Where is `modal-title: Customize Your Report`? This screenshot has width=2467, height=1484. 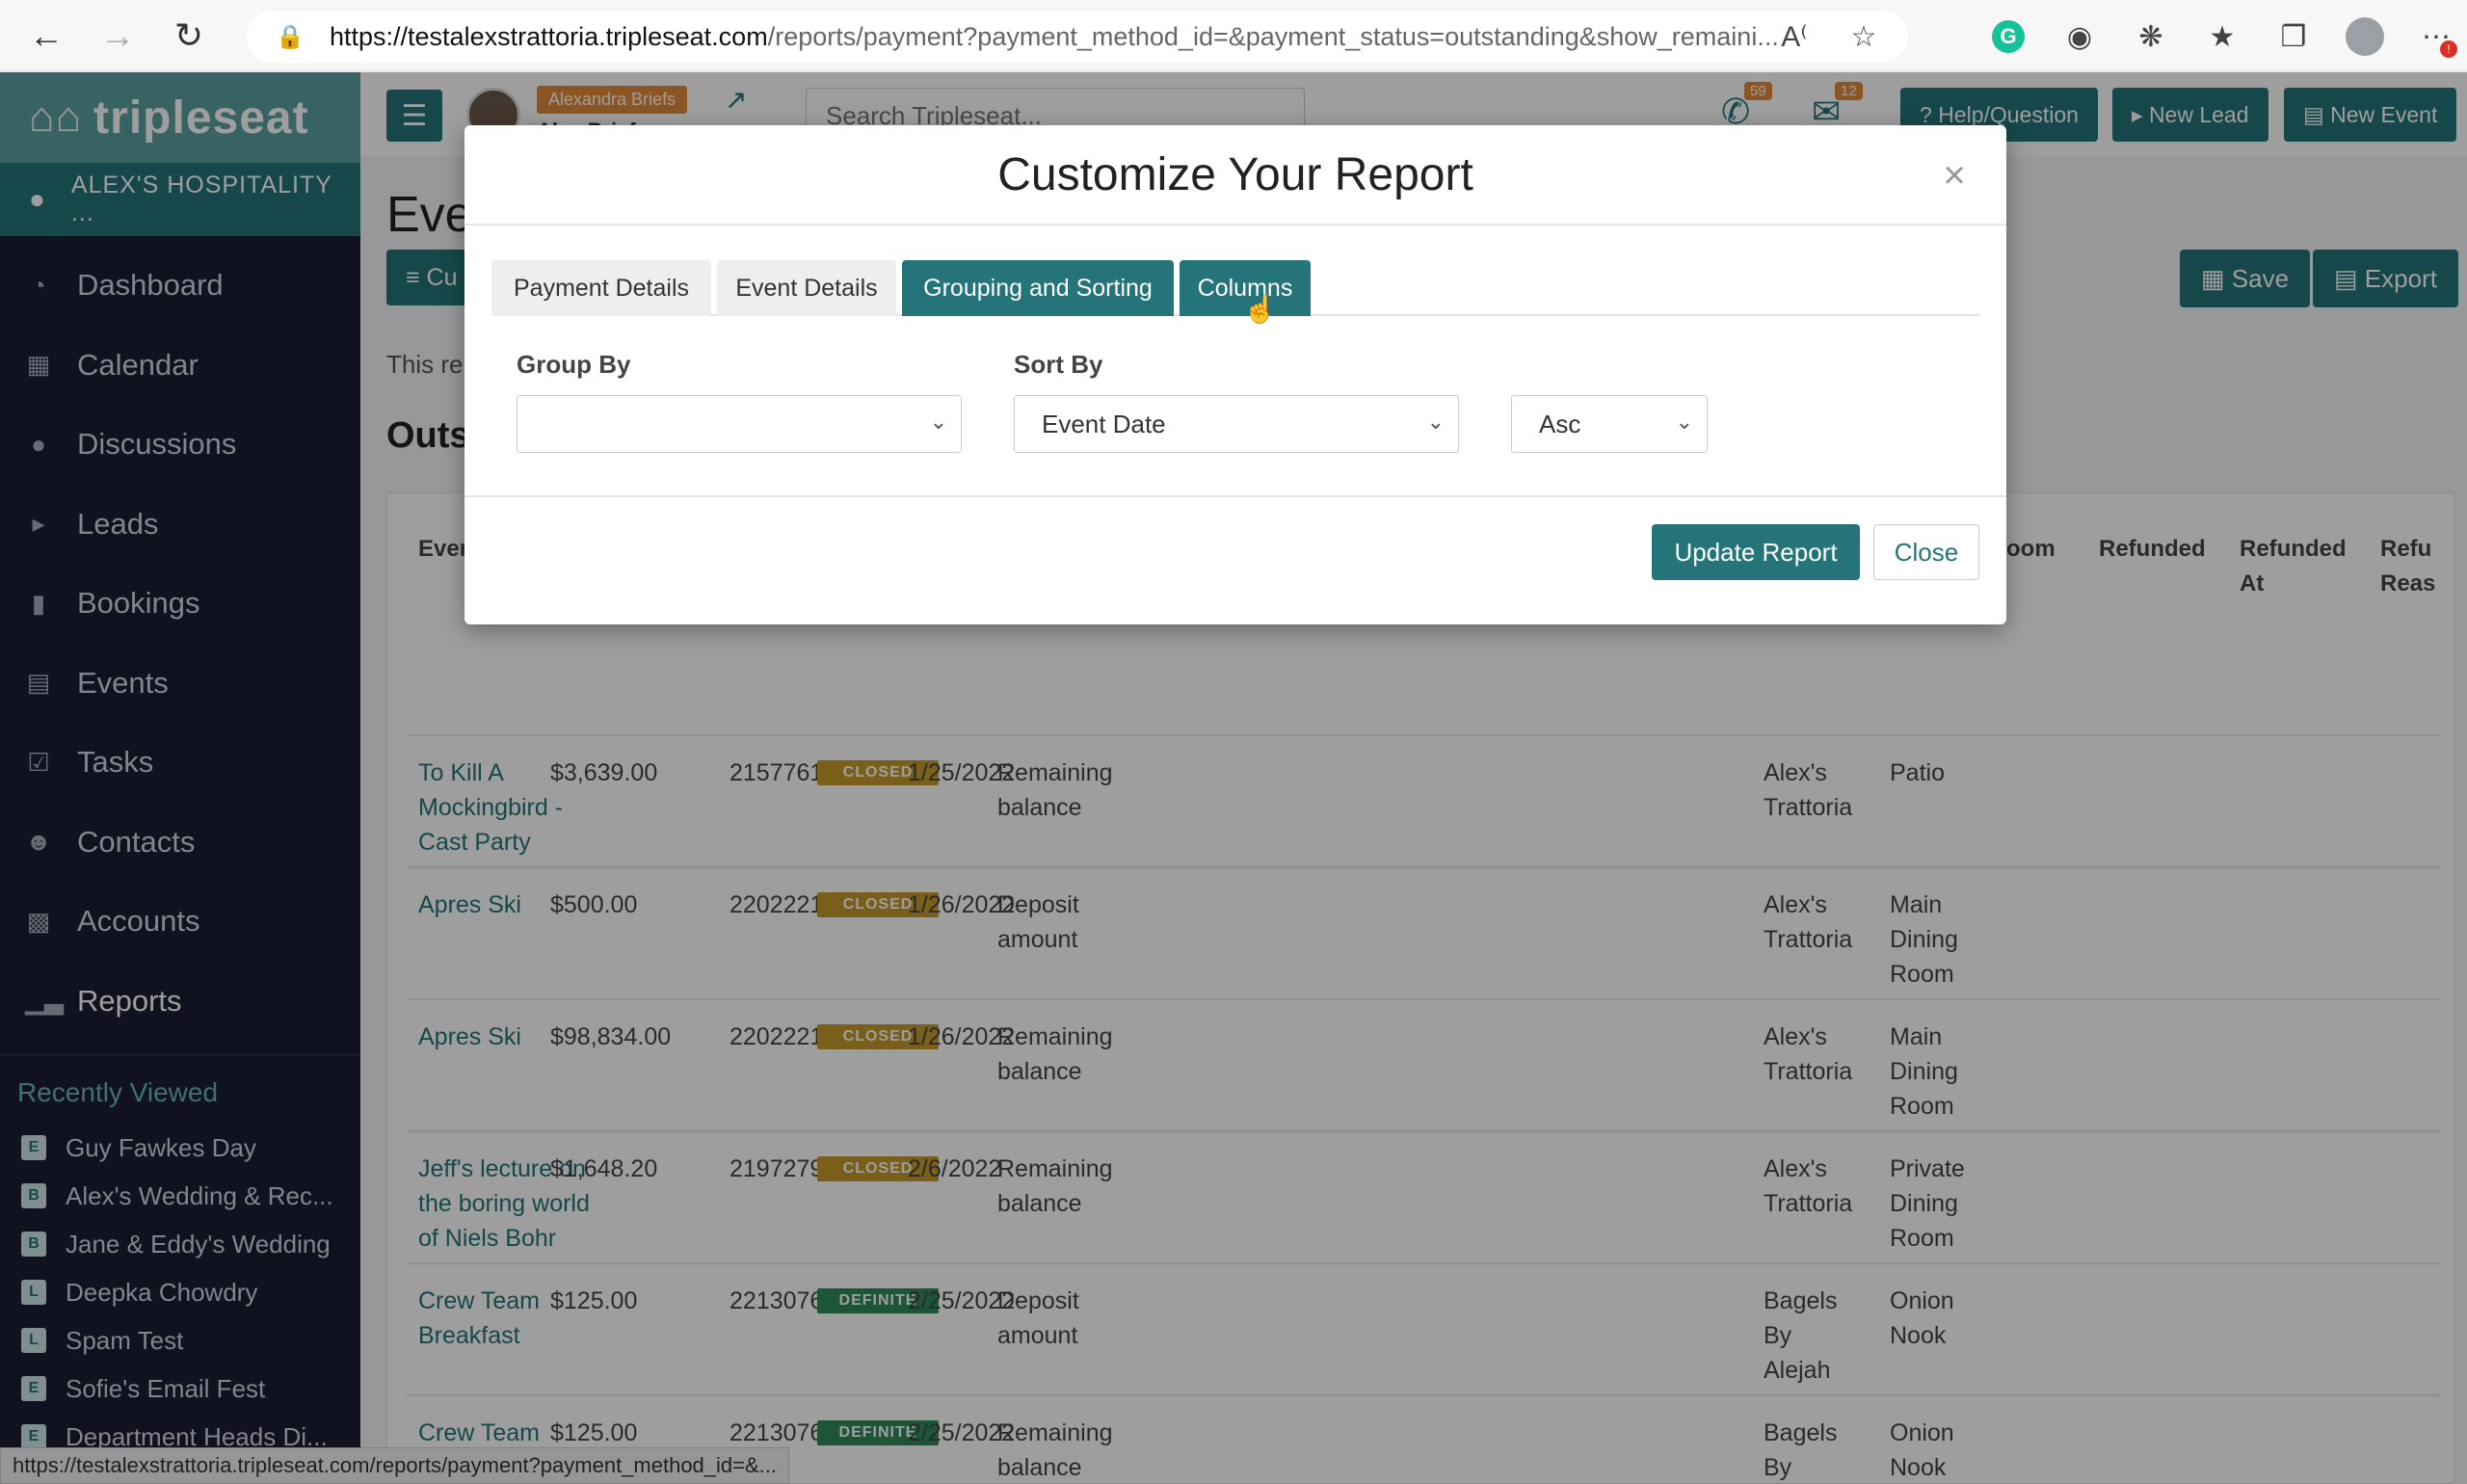
modal-title: Customize Your Report is located at coordinates (1235, 174).